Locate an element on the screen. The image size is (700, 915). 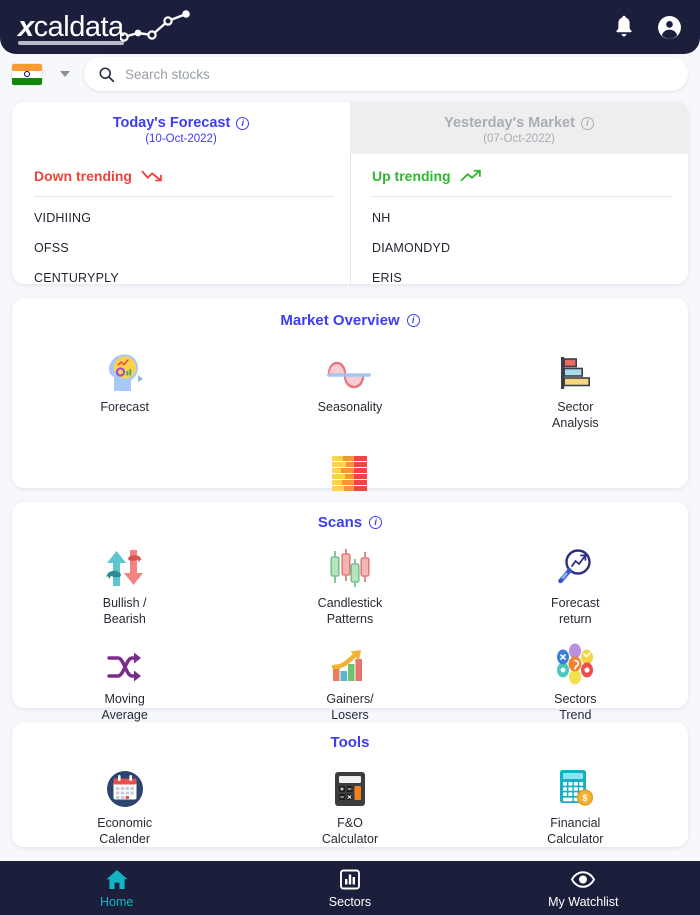
tile-label: Seasonality is located at coordinates (350, 407).